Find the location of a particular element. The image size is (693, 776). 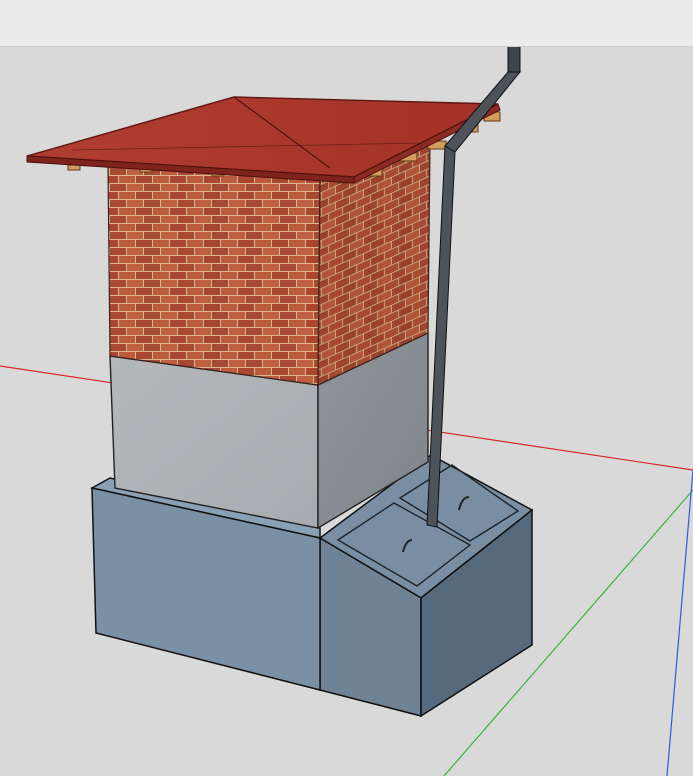

brick-wall is located at coordinates (269, 263).